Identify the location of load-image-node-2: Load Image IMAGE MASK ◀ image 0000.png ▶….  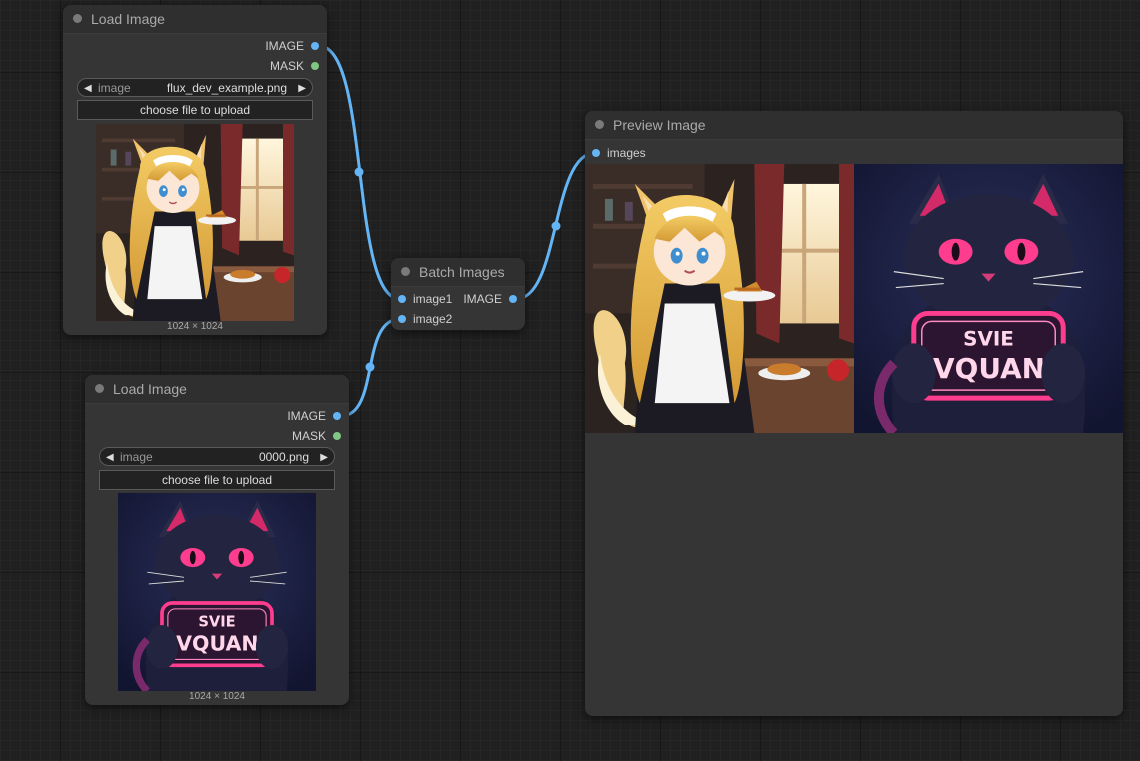
(217, 540).